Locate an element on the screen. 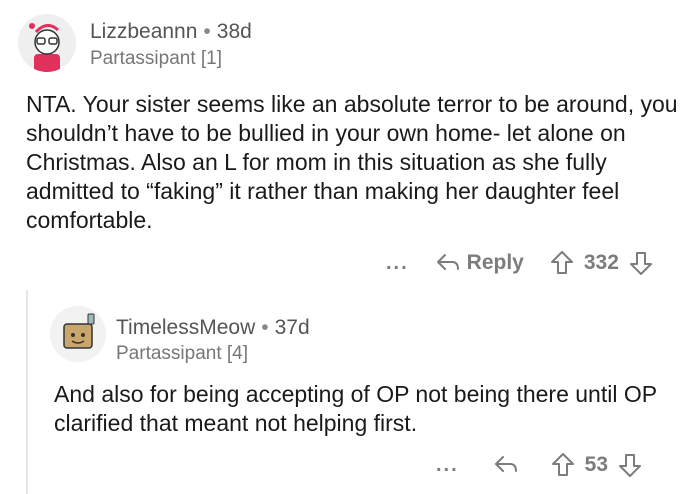  vote-score: 53 is located at coordinates (596, 464).